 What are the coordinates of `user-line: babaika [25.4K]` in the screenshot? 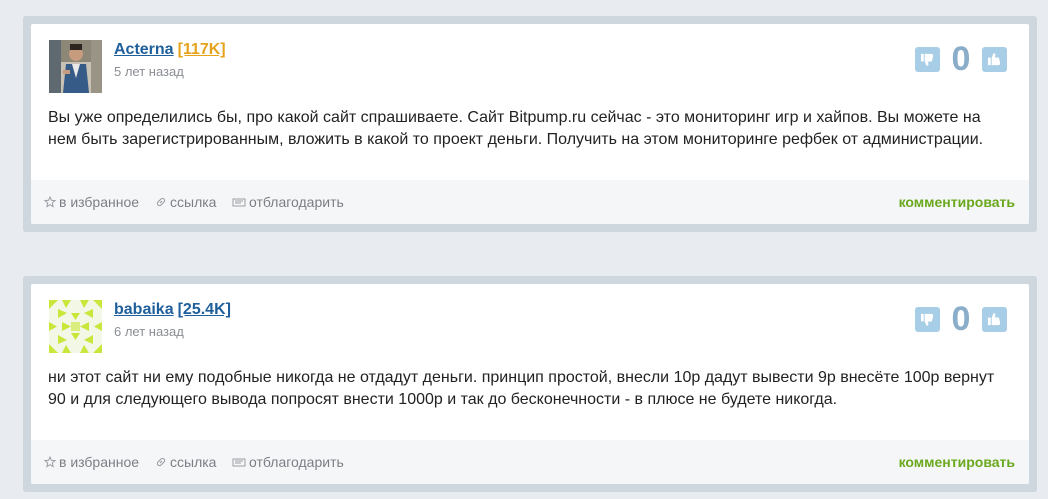 It's located at (172, 310).